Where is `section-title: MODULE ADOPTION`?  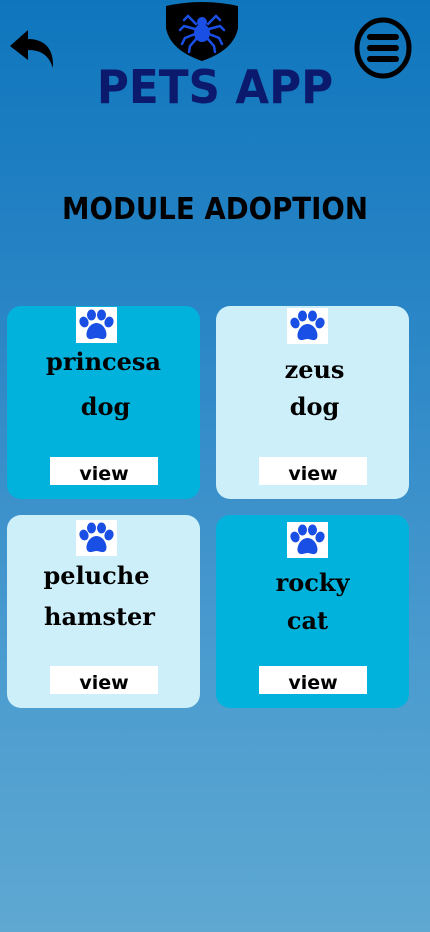
section-title: MODULE ADOPTION is located at coordinates (215, 209).